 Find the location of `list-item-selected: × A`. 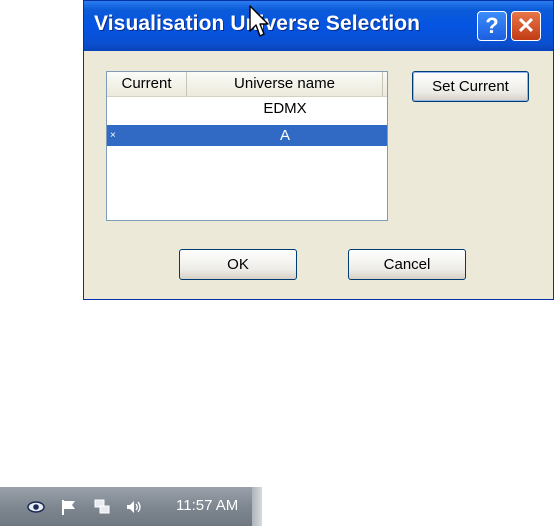

list-item-selected: × A is located at coordinates (247, 135).